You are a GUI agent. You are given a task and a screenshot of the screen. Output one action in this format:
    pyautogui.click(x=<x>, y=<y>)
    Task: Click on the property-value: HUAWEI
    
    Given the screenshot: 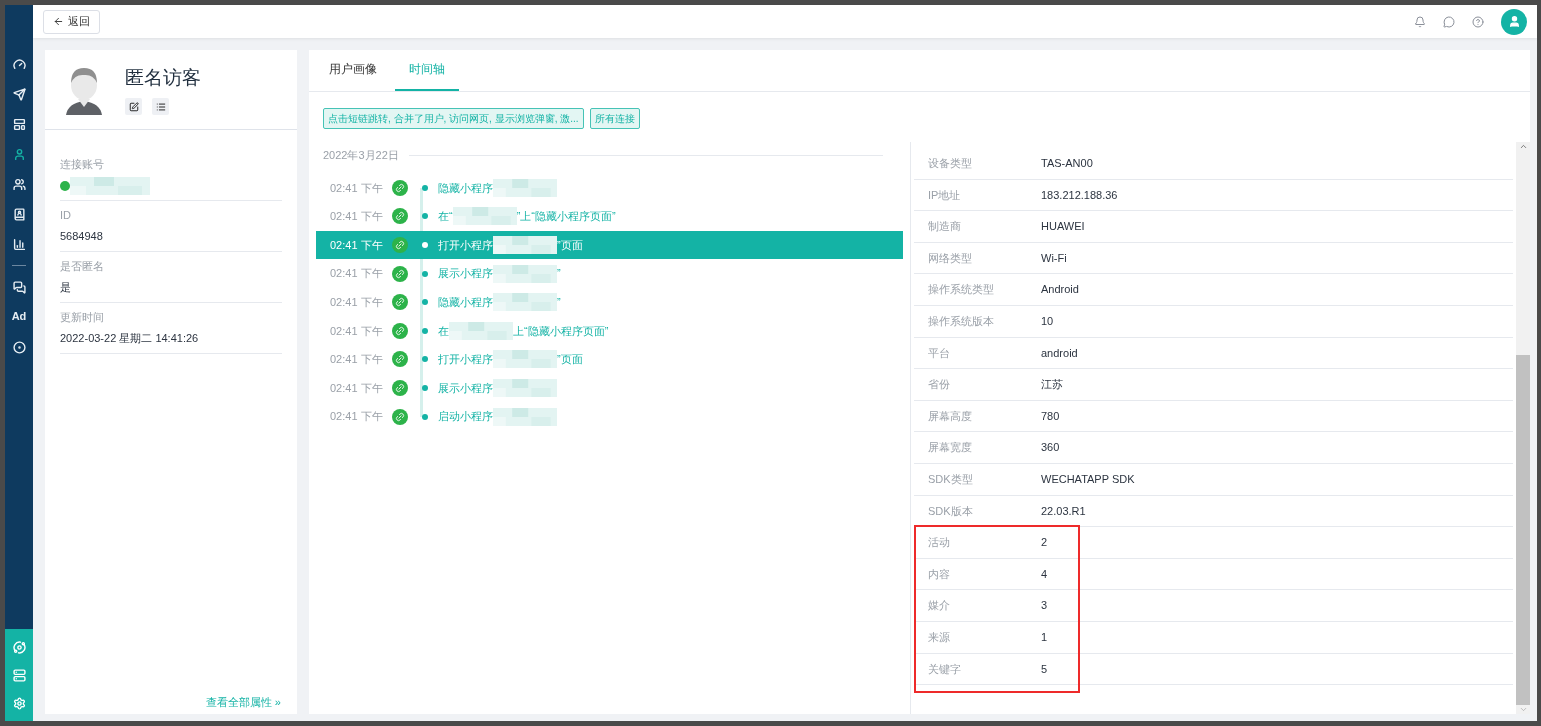 What is the action you would take?
    pyautogui.click(x=1063, y=227)
    